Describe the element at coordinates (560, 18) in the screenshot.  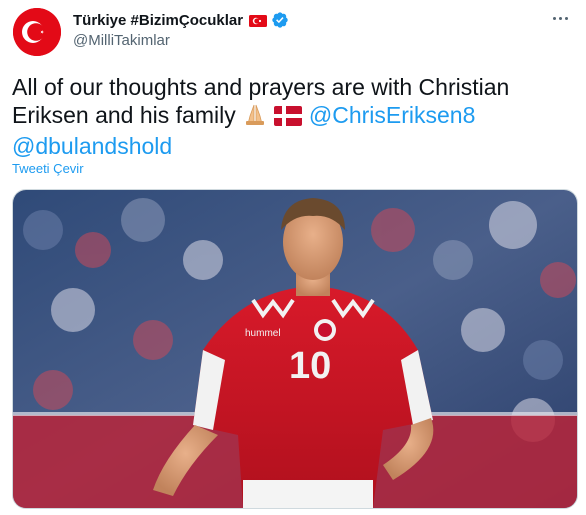
I see `more-icon` at that location.